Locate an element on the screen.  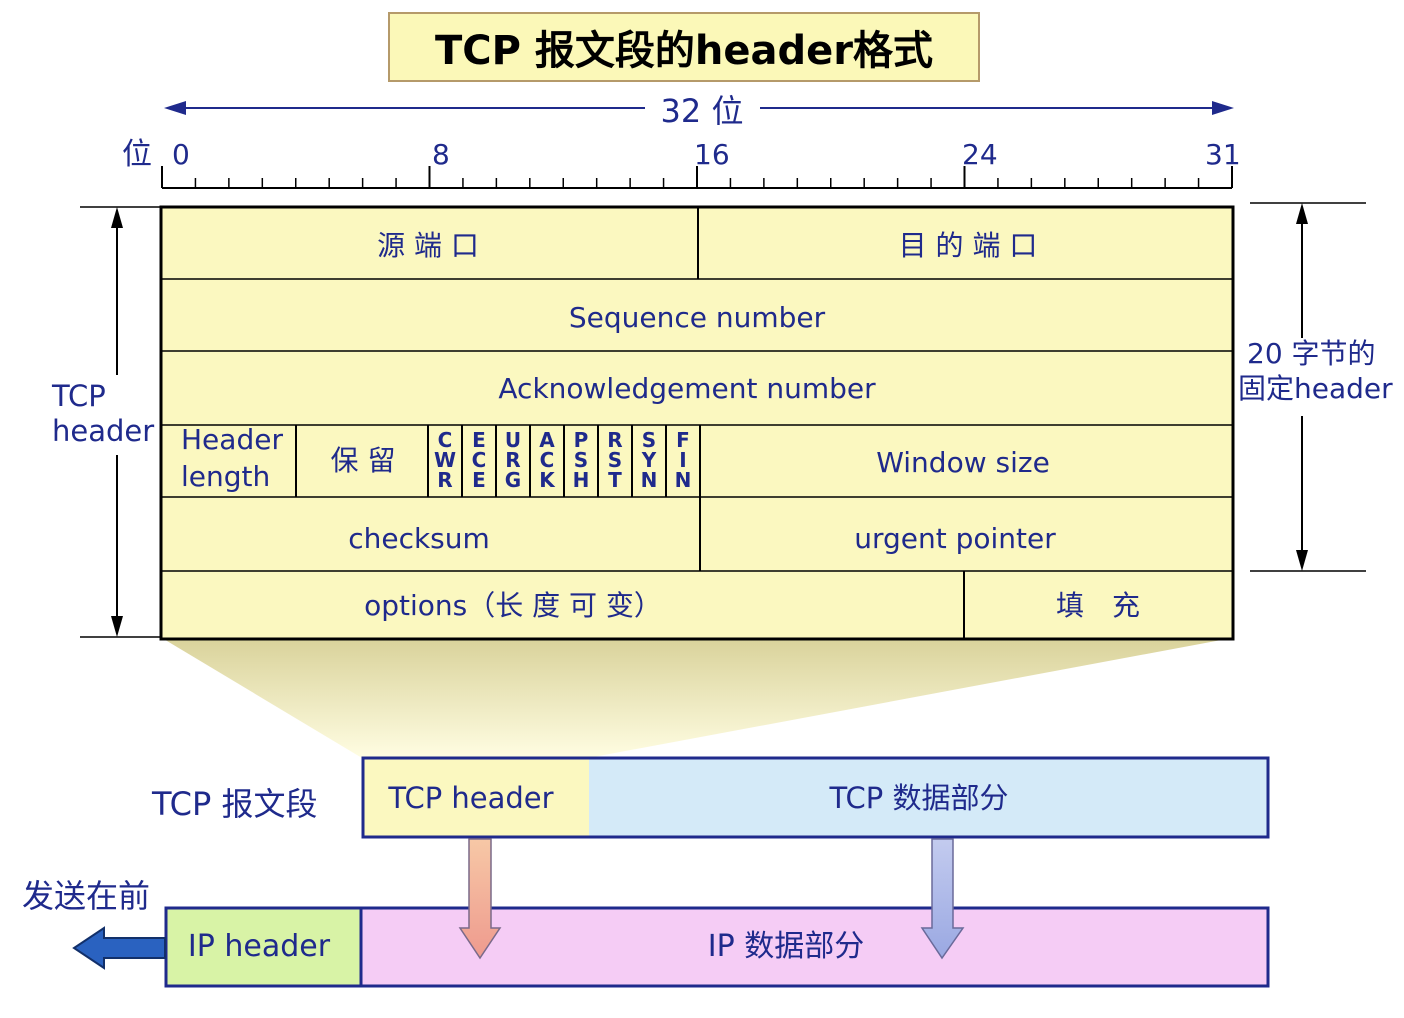
flag-fin: FIN is located at coordinates (683, 460).